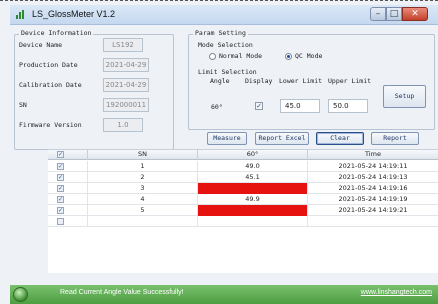 The height and width of the screenshot is (304, 438). What do you see at coordinates (373, 177) in the screenshot?
I see `row-time: 2021-05-24 14:19:13` at bounding box center [373, 177].